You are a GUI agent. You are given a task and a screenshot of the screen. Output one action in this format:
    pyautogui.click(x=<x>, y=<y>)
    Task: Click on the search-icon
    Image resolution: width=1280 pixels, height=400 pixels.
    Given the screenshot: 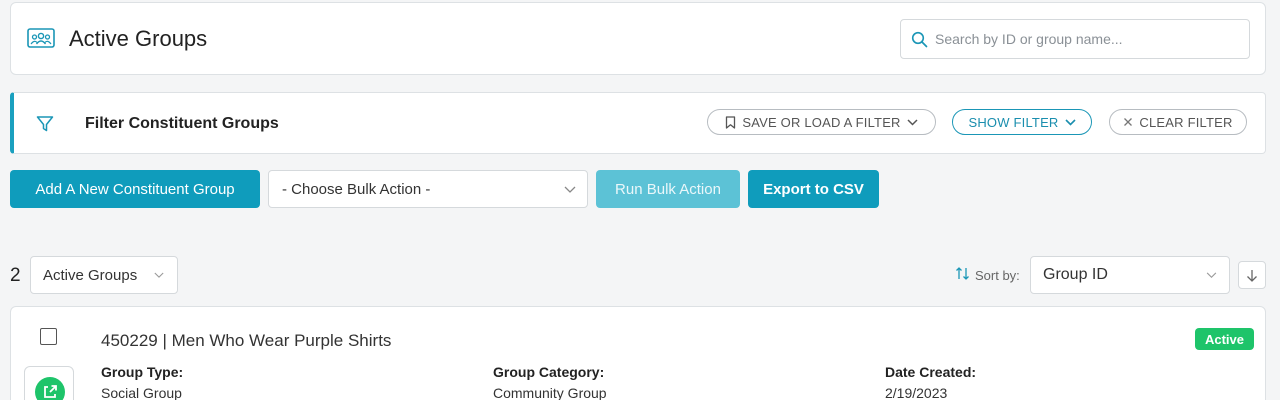 What is the action you would take?
    pyautogui.click(x=919, y=39)
    